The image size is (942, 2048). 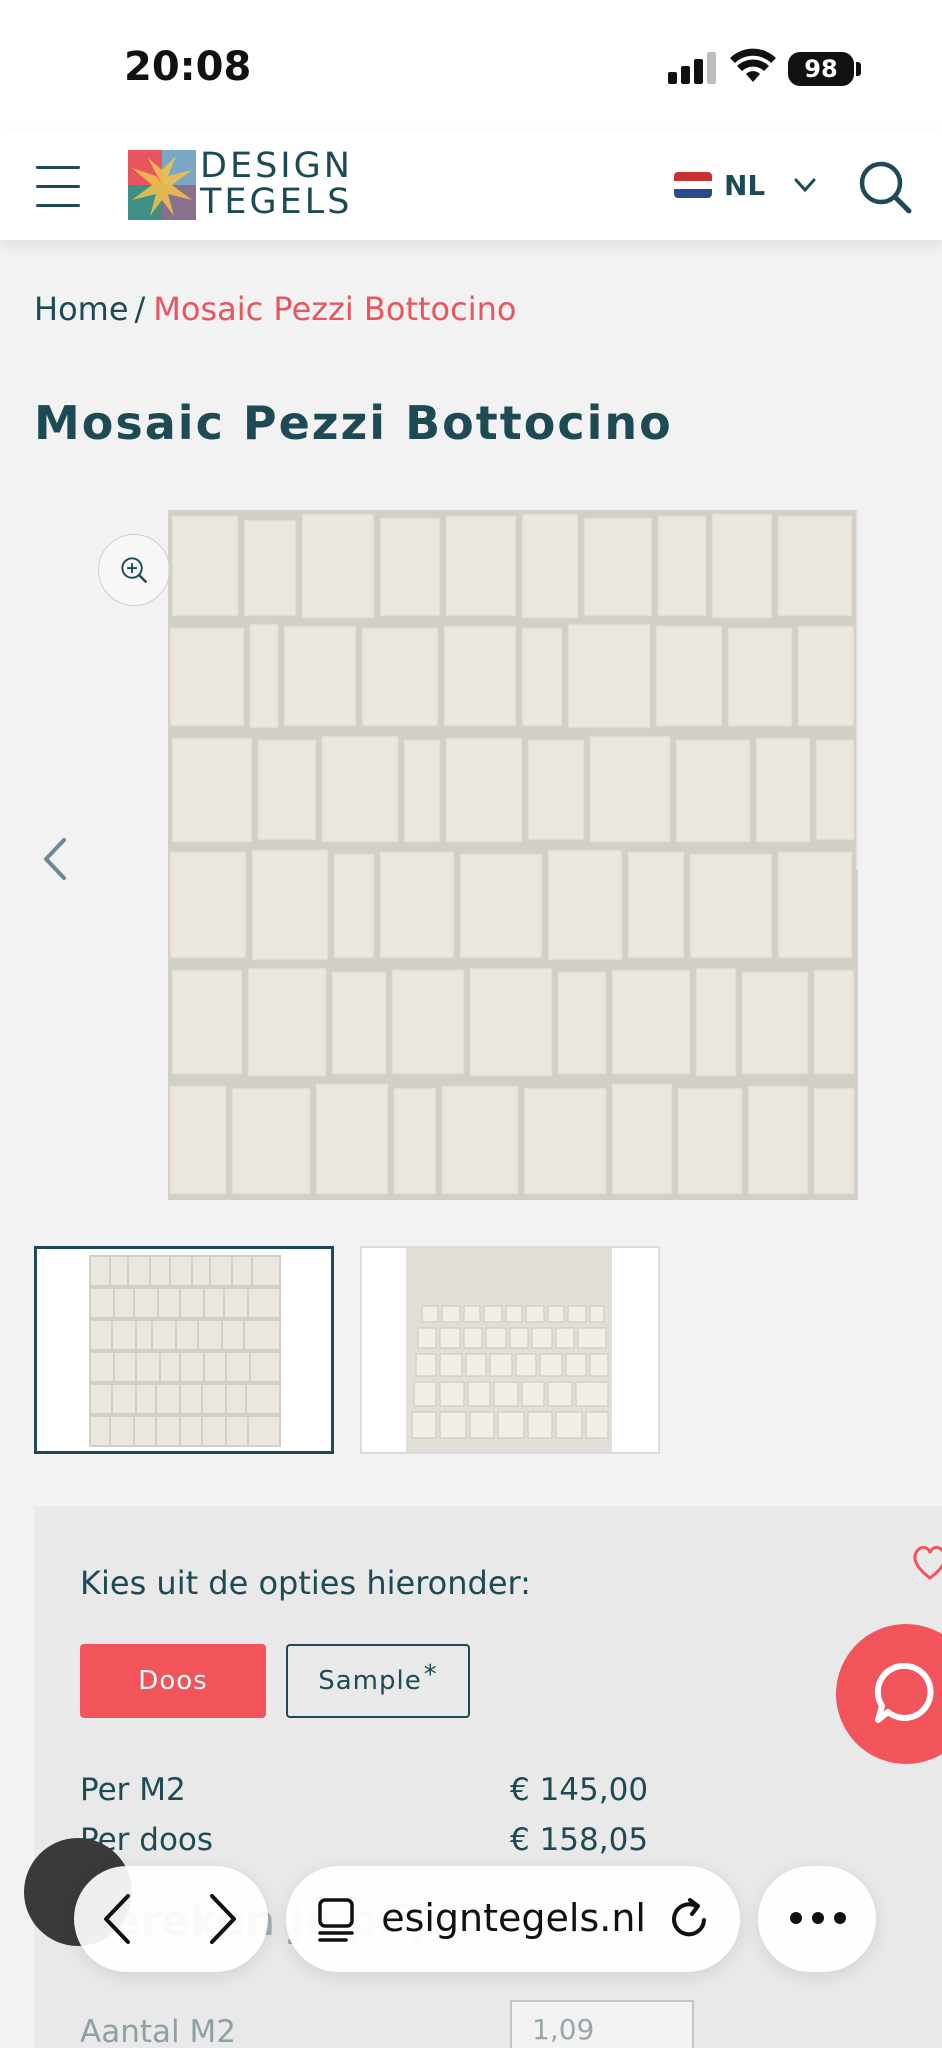 I want to click on more-icon, so click(x=818, y=1918).